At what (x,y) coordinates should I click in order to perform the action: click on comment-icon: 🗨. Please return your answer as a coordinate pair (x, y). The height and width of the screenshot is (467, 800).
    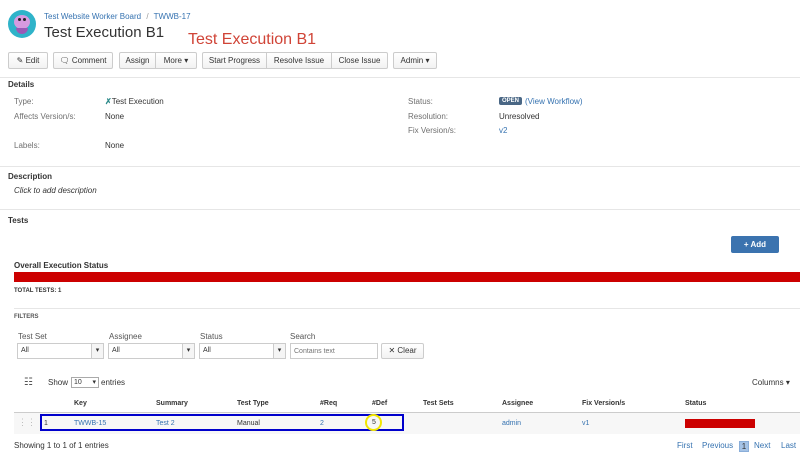
    Looking at the image, I should click on (64, 60).